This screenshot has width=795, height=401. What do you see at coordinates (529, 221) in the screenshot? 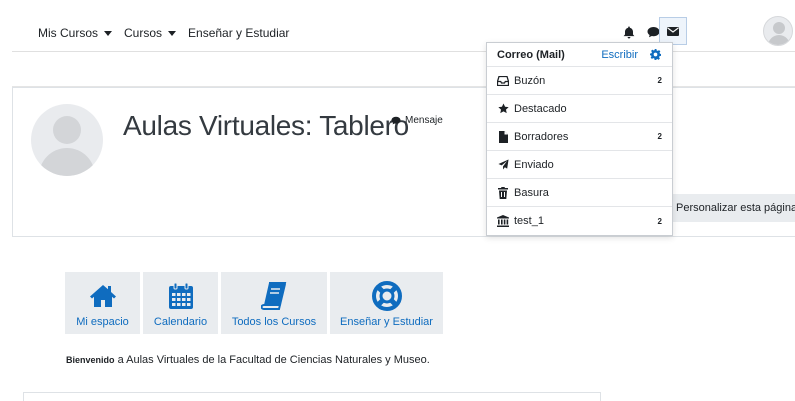
I see `mail-folder-label: test_1` at bounding box center [529, 221].